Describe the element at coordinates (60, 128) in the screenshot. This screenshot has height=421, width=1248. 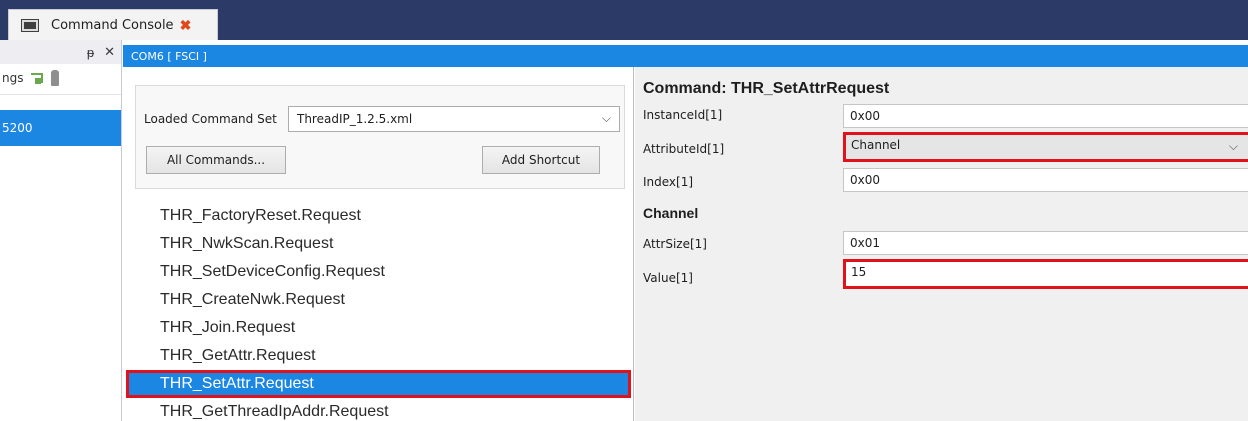
I see `device-list-item-selected: 5200` at that location.